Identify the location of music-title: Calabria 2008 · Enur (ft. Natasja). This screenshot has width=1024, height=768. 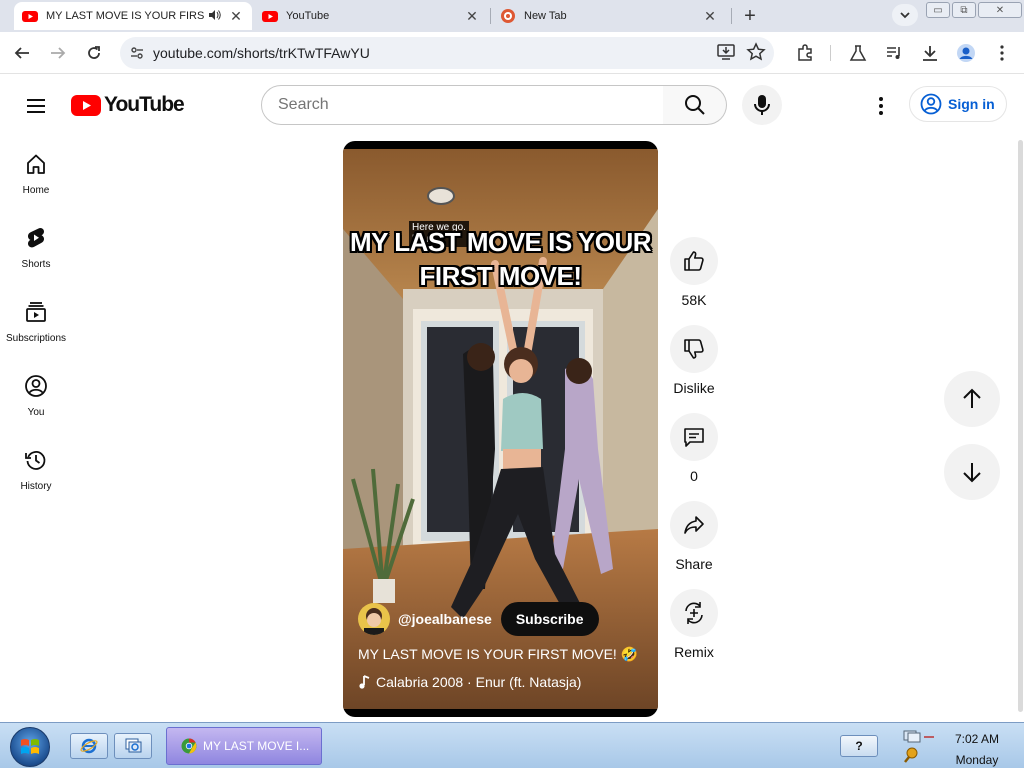
(479, 682).